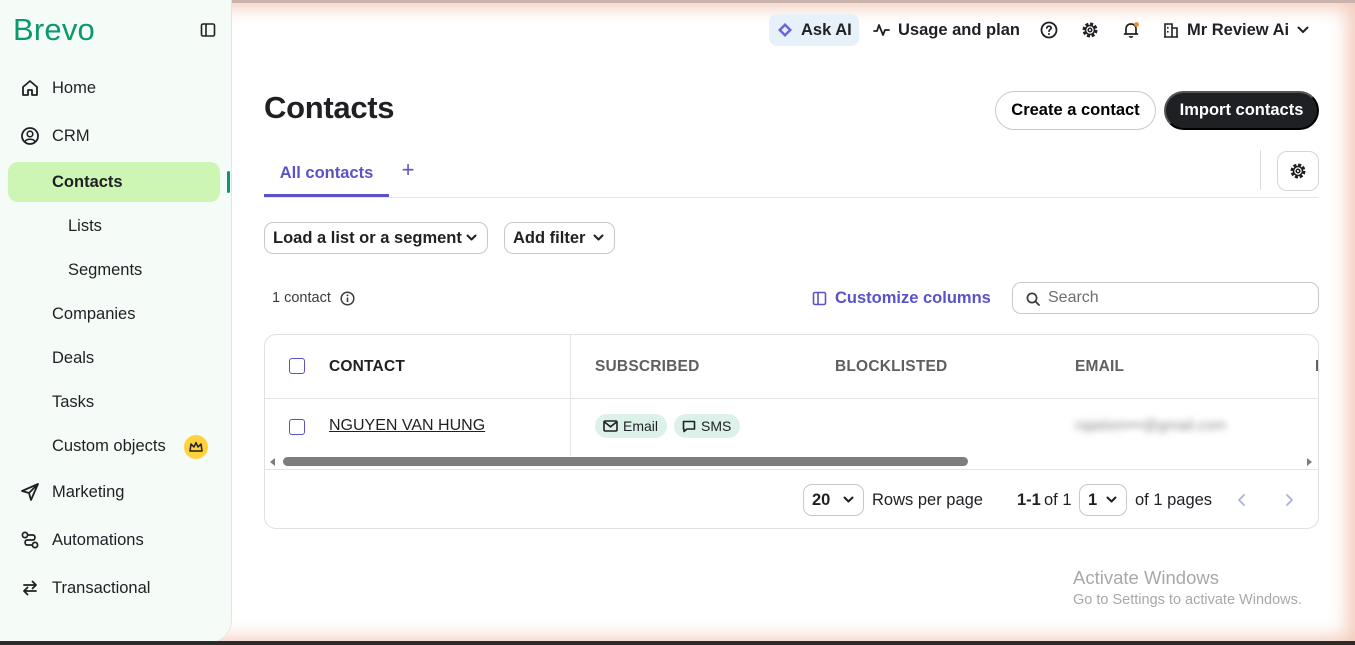  What do you see at coordinates (1174, 500) in the screenshot?
I see `pages-total: of 1 pages` at bounding box center [1174, 500].